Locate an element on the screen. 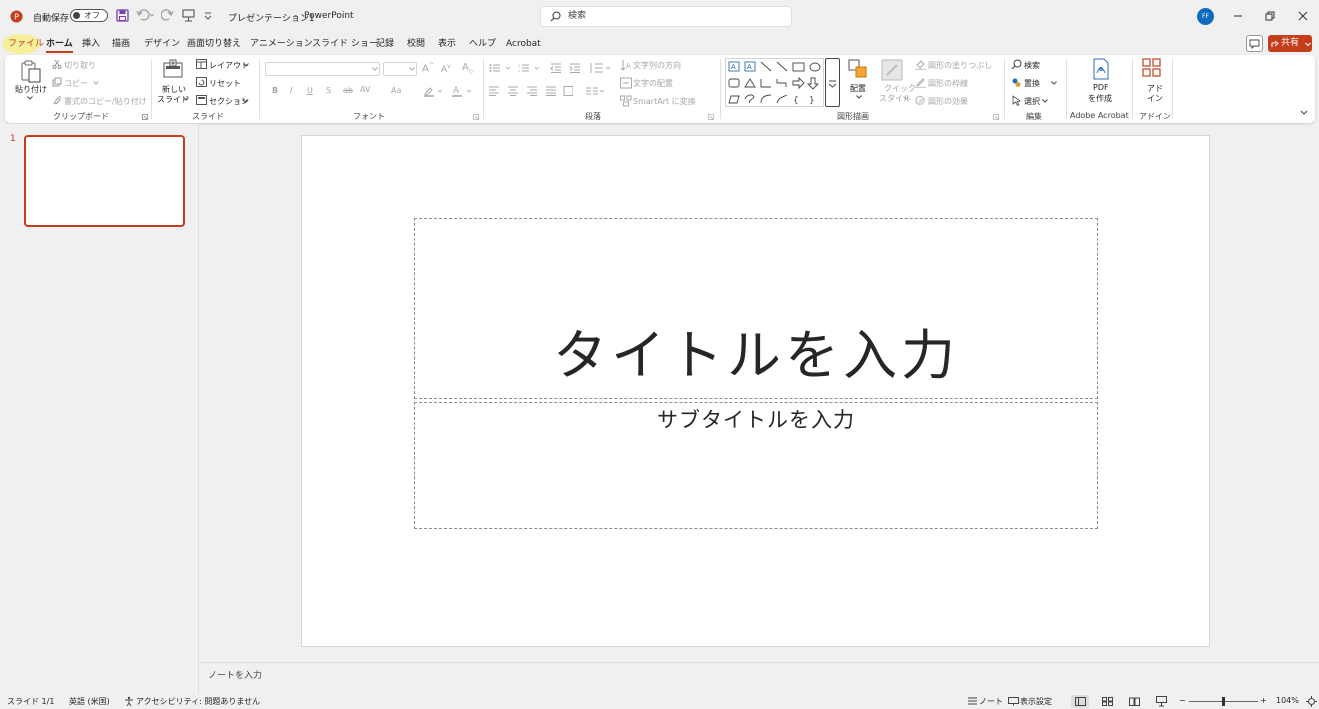 This screenshot has width=1319, height=709. shape-effects-button: 図形の効果 is located at coordinates (948, 101).